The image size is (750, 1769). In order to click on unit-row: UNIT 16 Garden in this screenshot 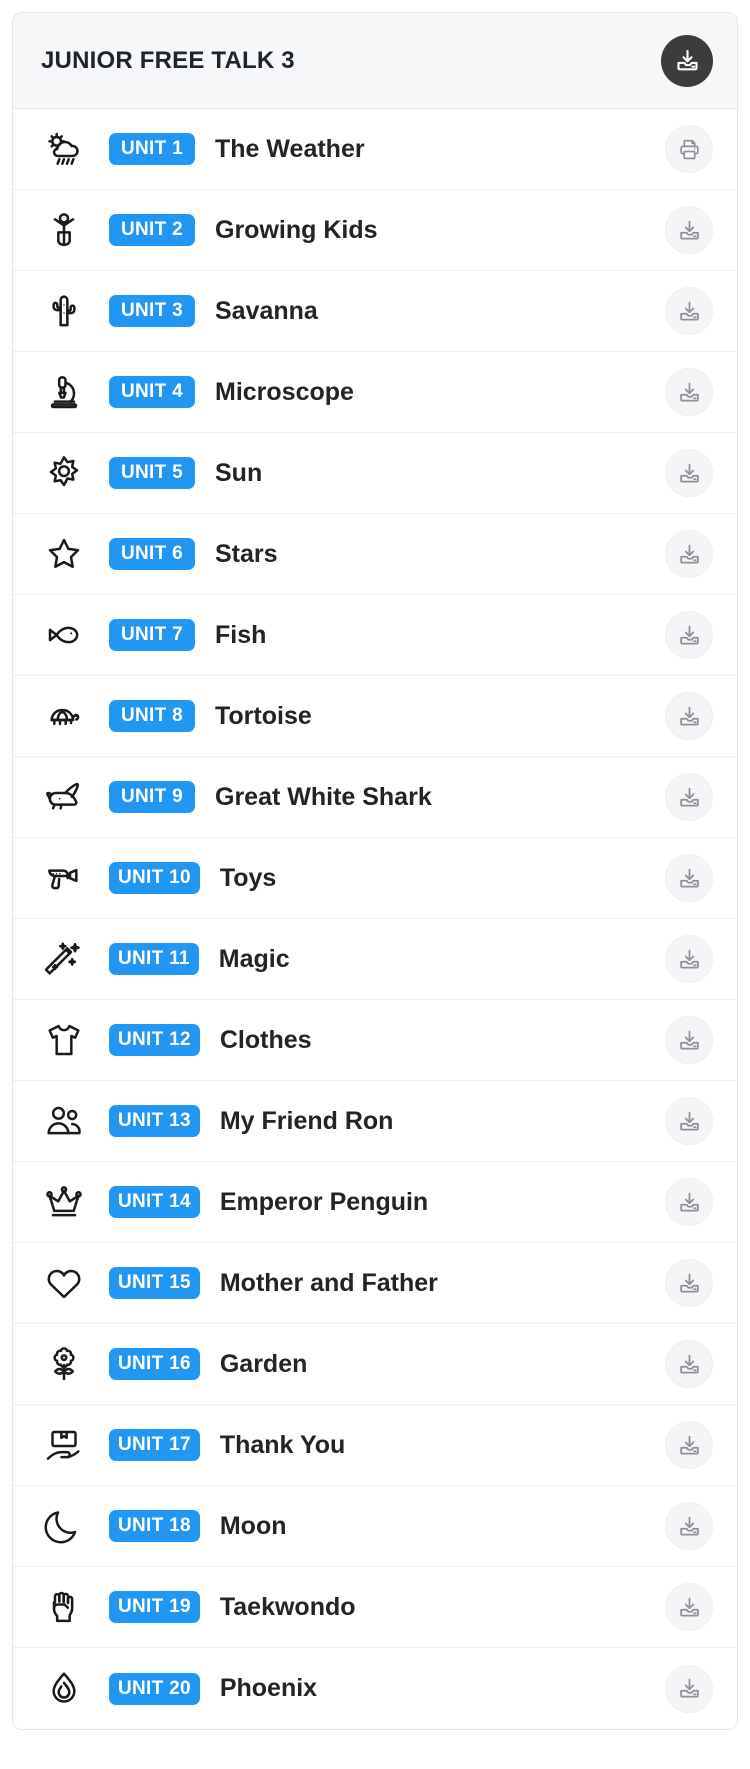, I will do `click(375, 1364)`.